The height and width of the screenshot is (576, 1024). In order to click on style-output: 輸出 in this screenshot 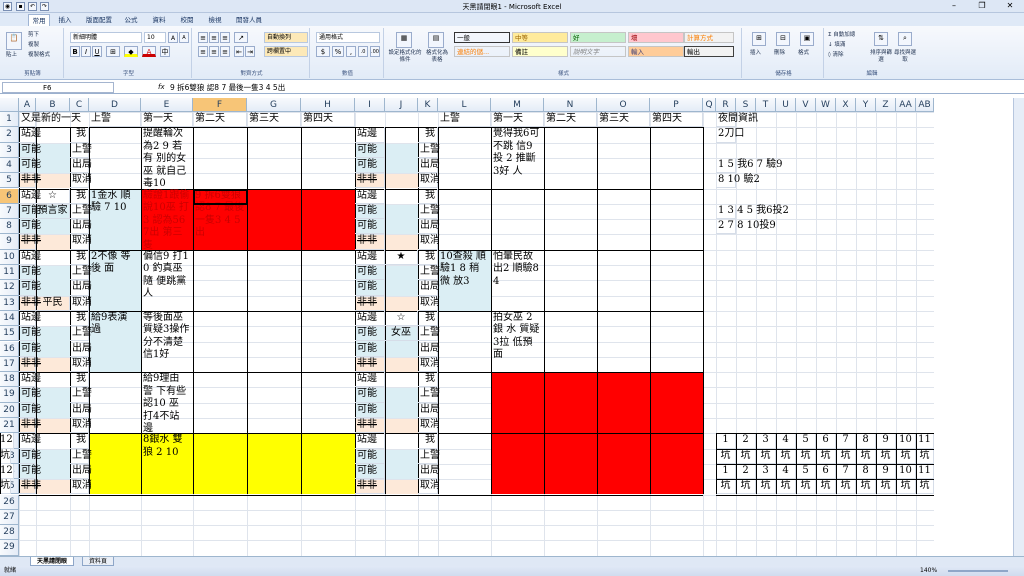, I will do `click(709, 51)`.